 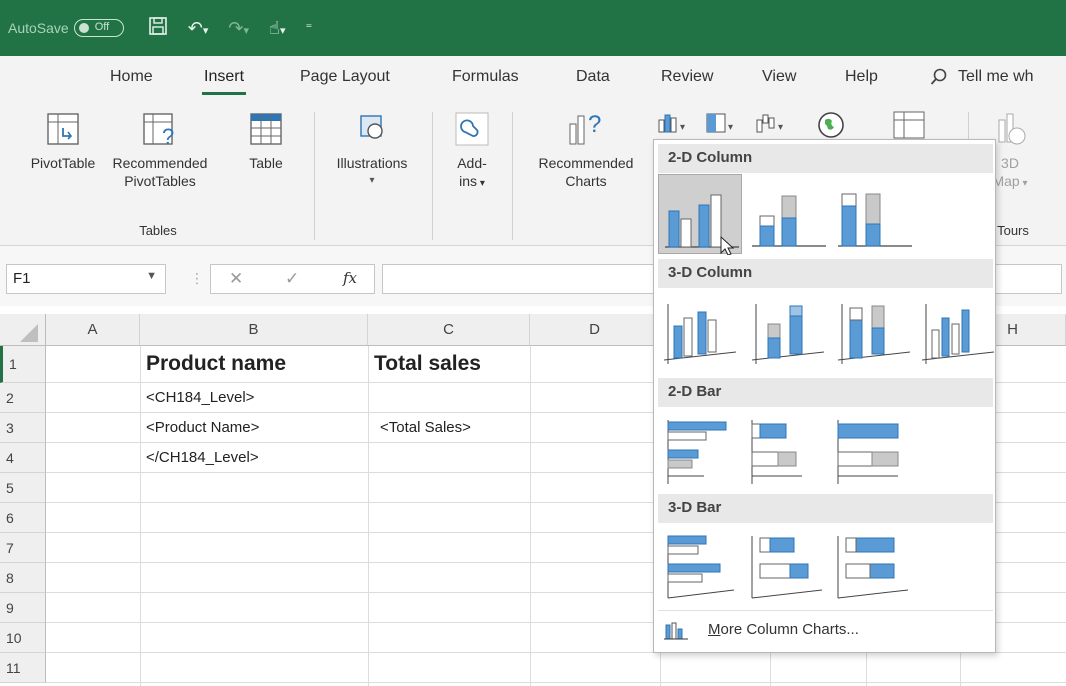 I want to click on row-header-7: 7, so click(x=23, y=548).